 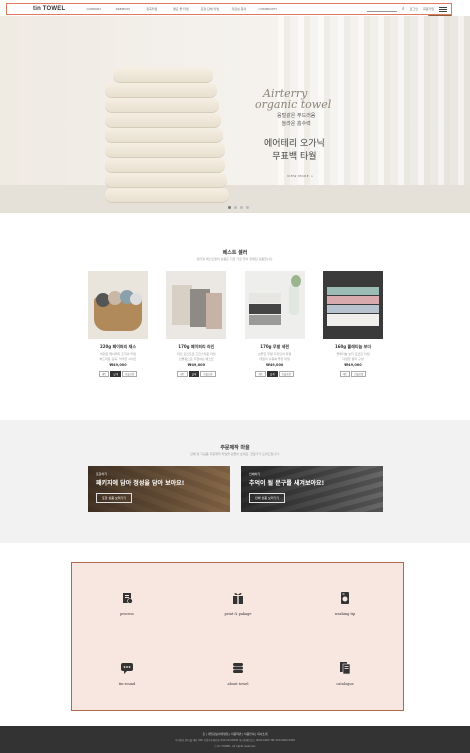 What do you see at coordinates (151, 9) in the screenshot?
I see `nav-item-promo: 판촉타월` at bounding box center [151, 9].